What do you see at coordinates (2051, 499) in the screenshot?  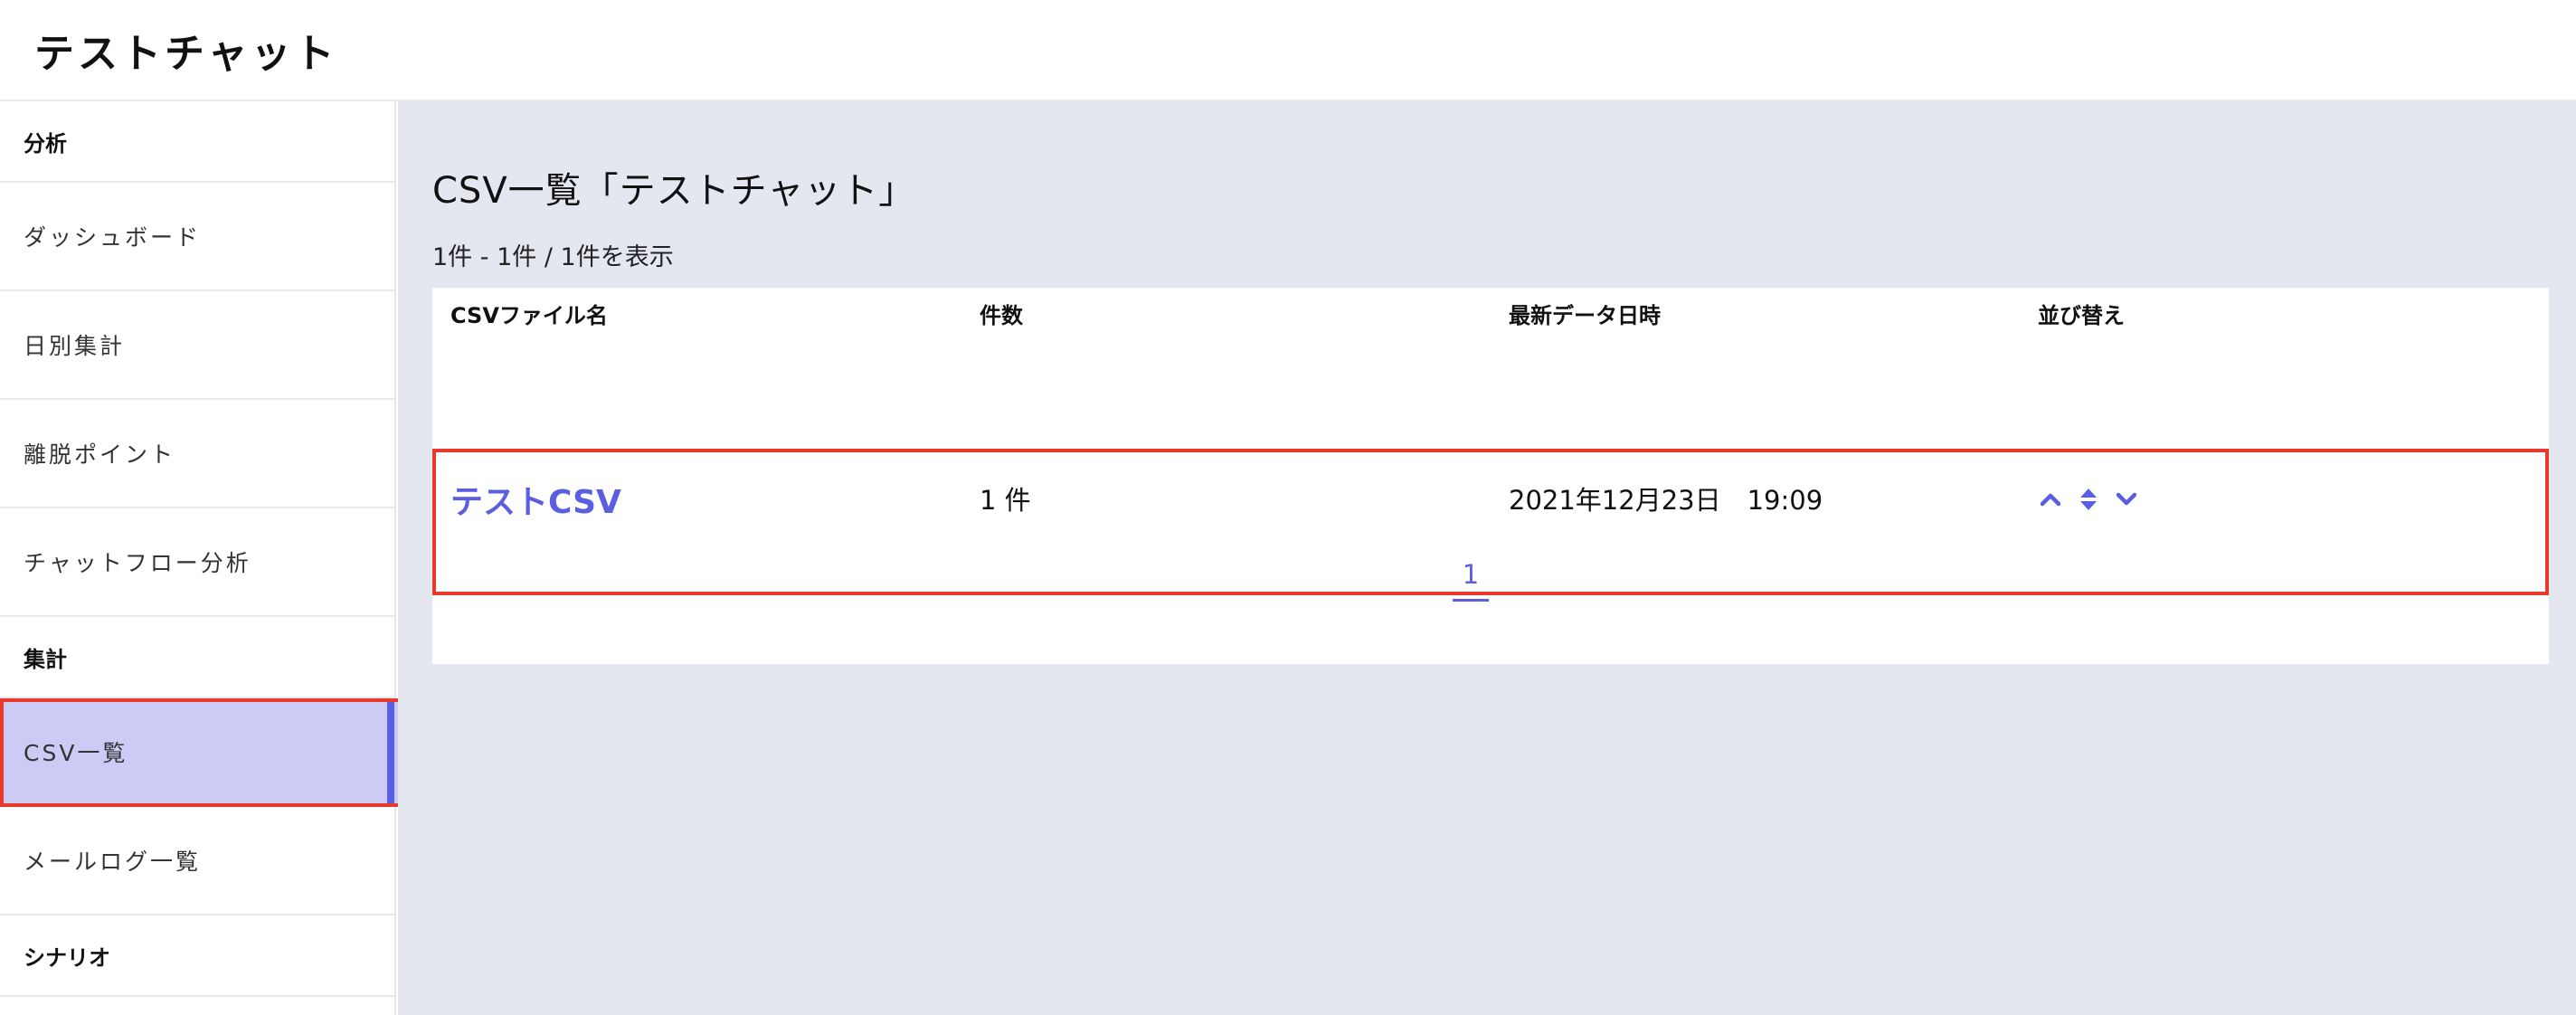 I see `chevron-up-icon` at bounding box center [2051, 499].